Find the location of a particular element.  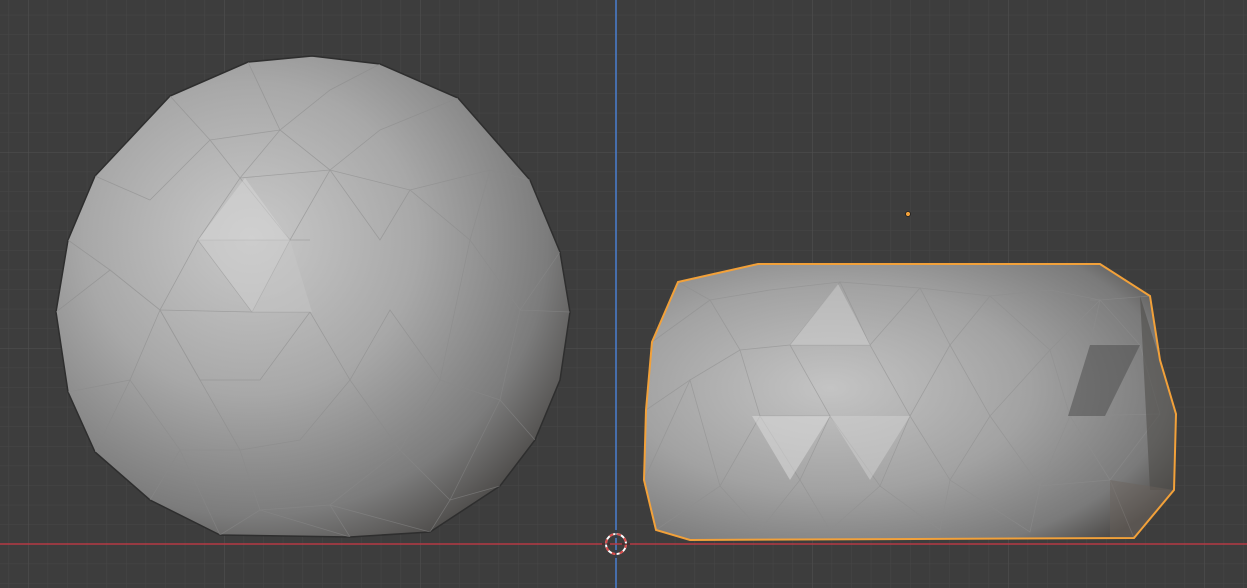

object-origin-icon is located at coordinates (908, 214).